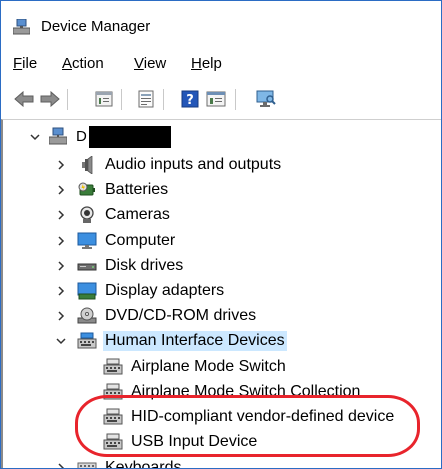  I want to click on category-label-audio-inputs-and-outputs: Audio inputs and outputs, so click(193, 165).